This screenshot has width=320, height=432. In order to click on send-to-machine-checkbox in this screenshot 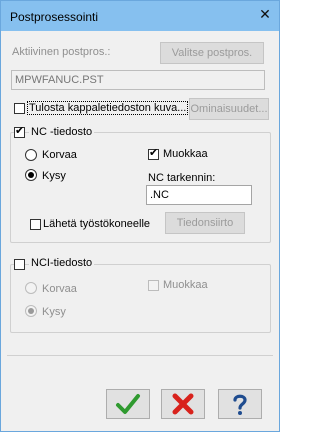, I will do `click(35, 224)`.